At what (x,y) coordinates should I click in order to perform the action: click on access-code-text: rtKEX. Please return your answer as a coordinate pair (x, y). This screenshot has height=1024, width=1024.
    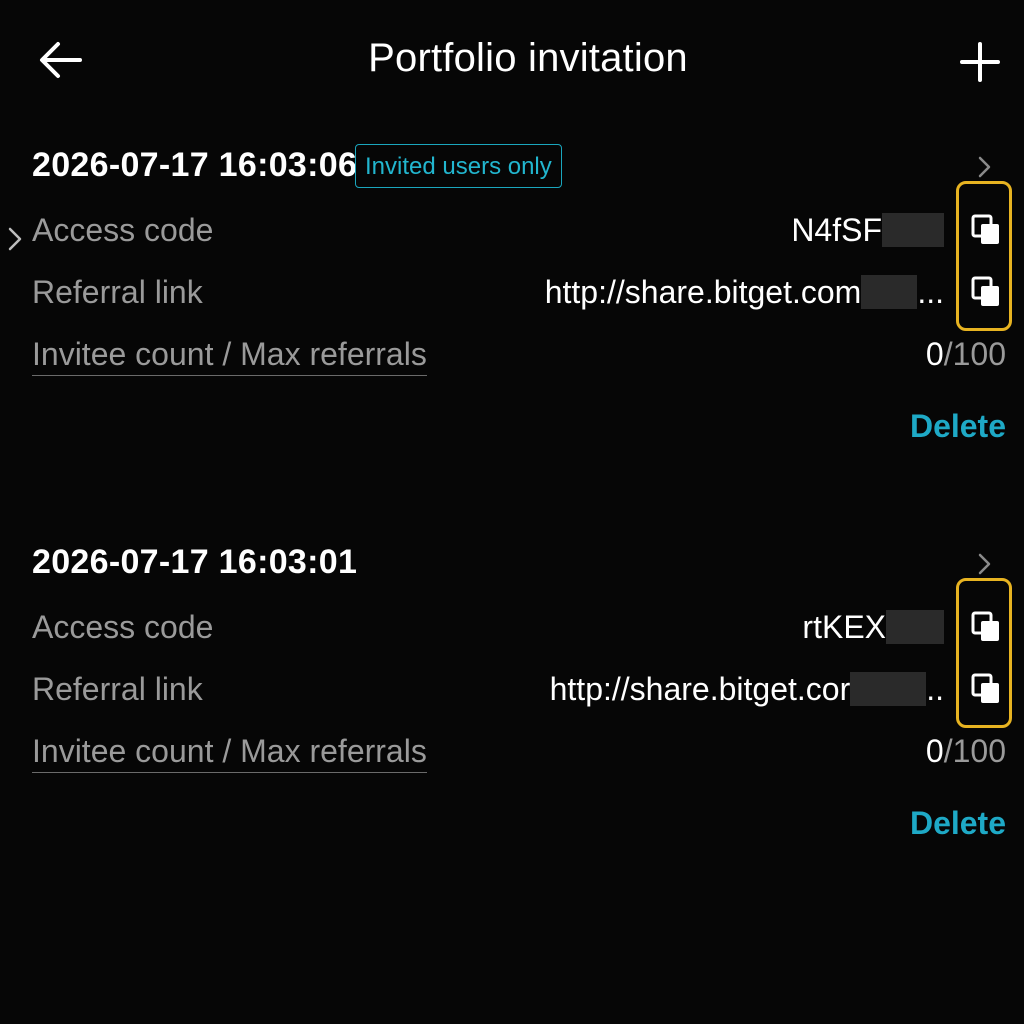
    Looking at the image, I should click on (844, 627).